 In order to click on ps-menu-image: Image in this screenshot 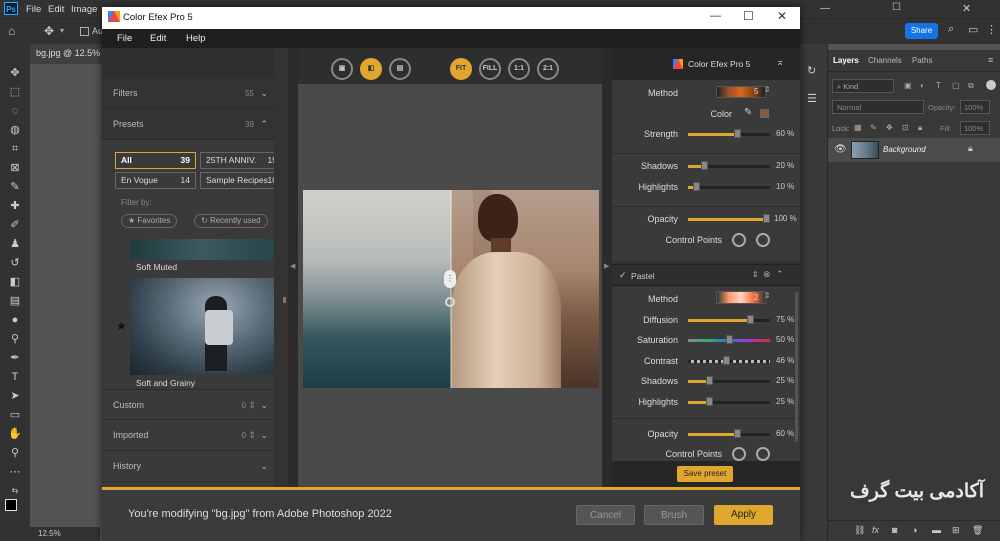, I will do `click(84, 9)`.